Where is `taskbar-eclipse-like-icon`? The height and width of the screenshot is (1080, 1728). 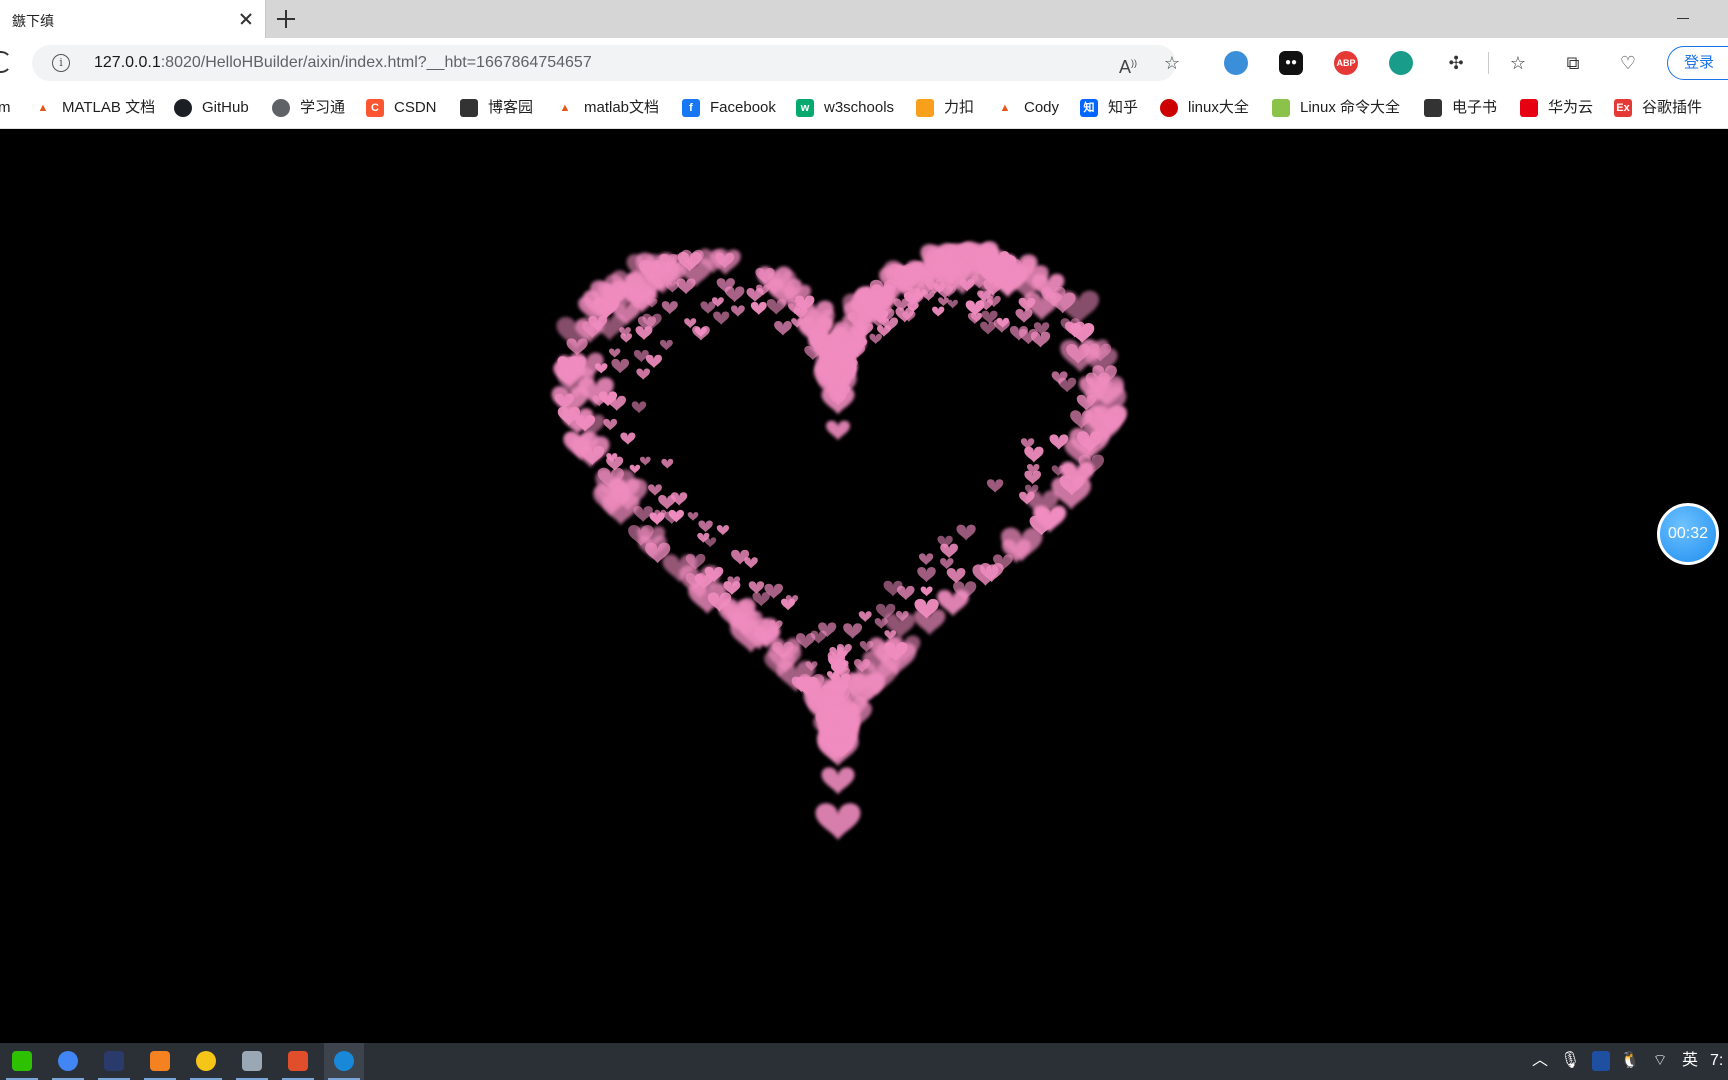 taskbar-eclipse-like-icon is located at coordinates (160, 1061).